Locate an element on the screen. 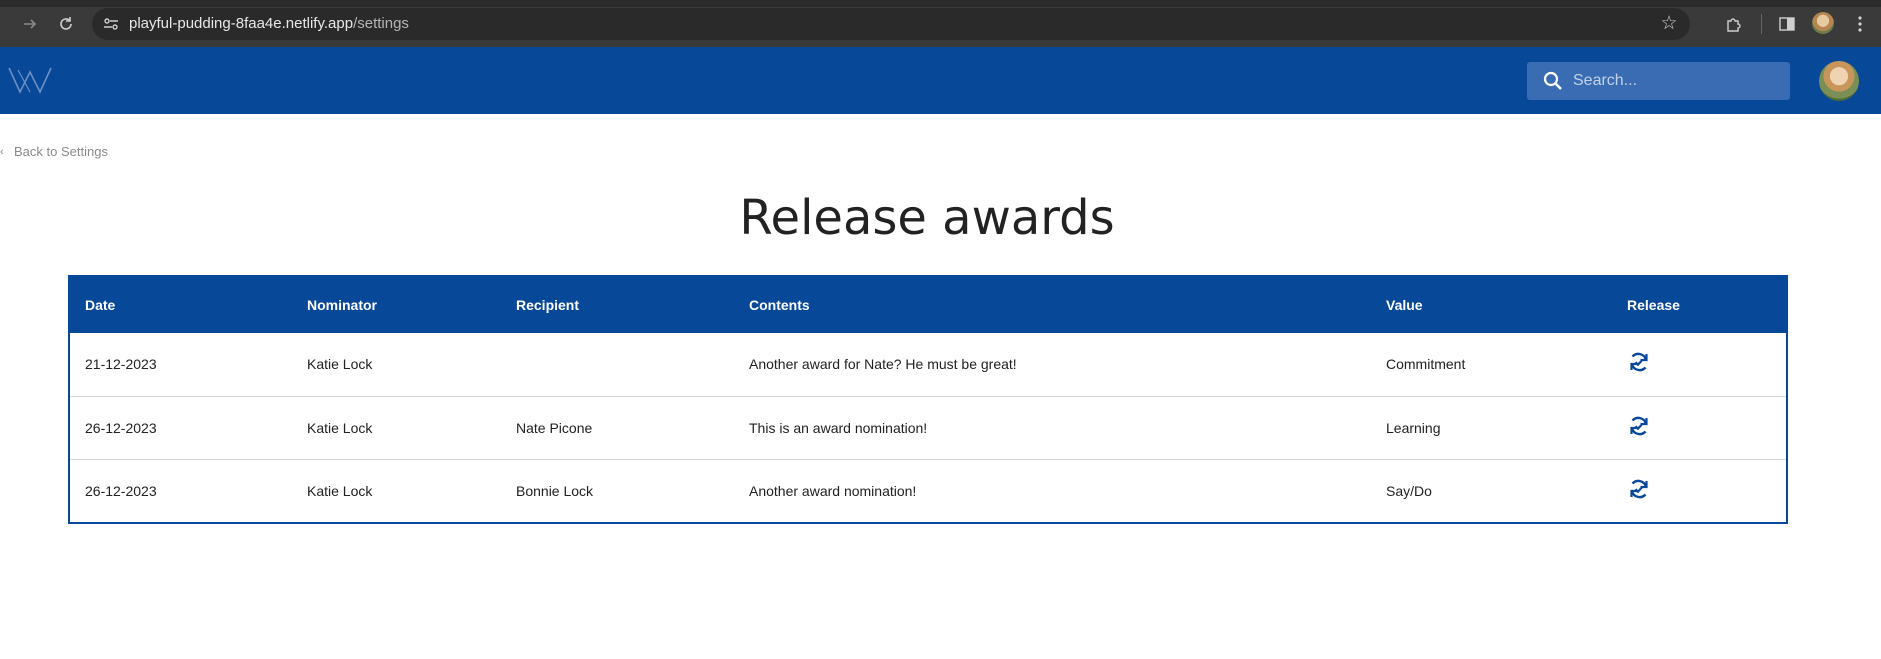  reload-icon is located at coordinates (66, 24).